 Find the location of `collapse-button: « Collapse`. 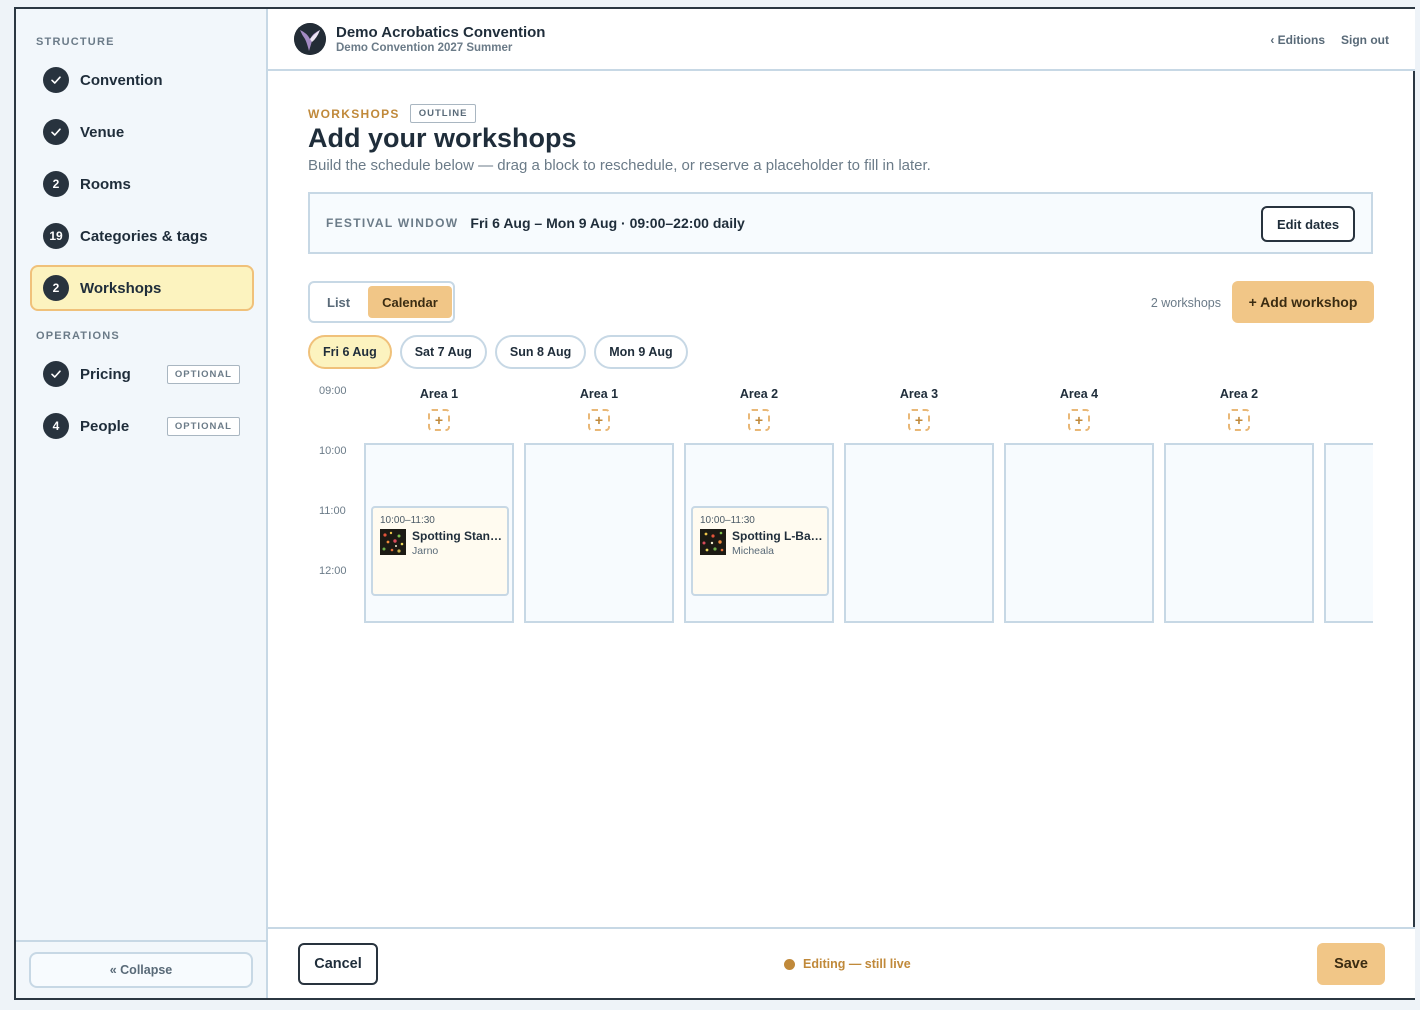

collapse-button: « Collapse is located at coordinates (141, 970).